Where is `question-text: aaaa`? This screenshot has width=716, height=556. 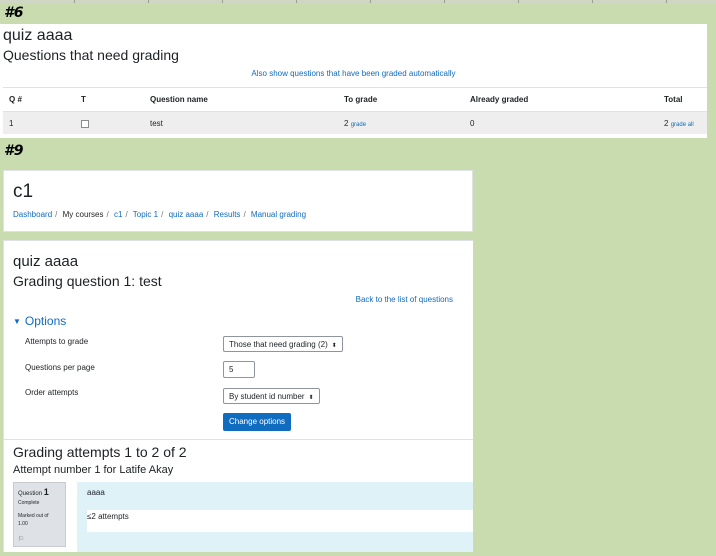 question-text: aaaa is located at coordinates (96, 492).